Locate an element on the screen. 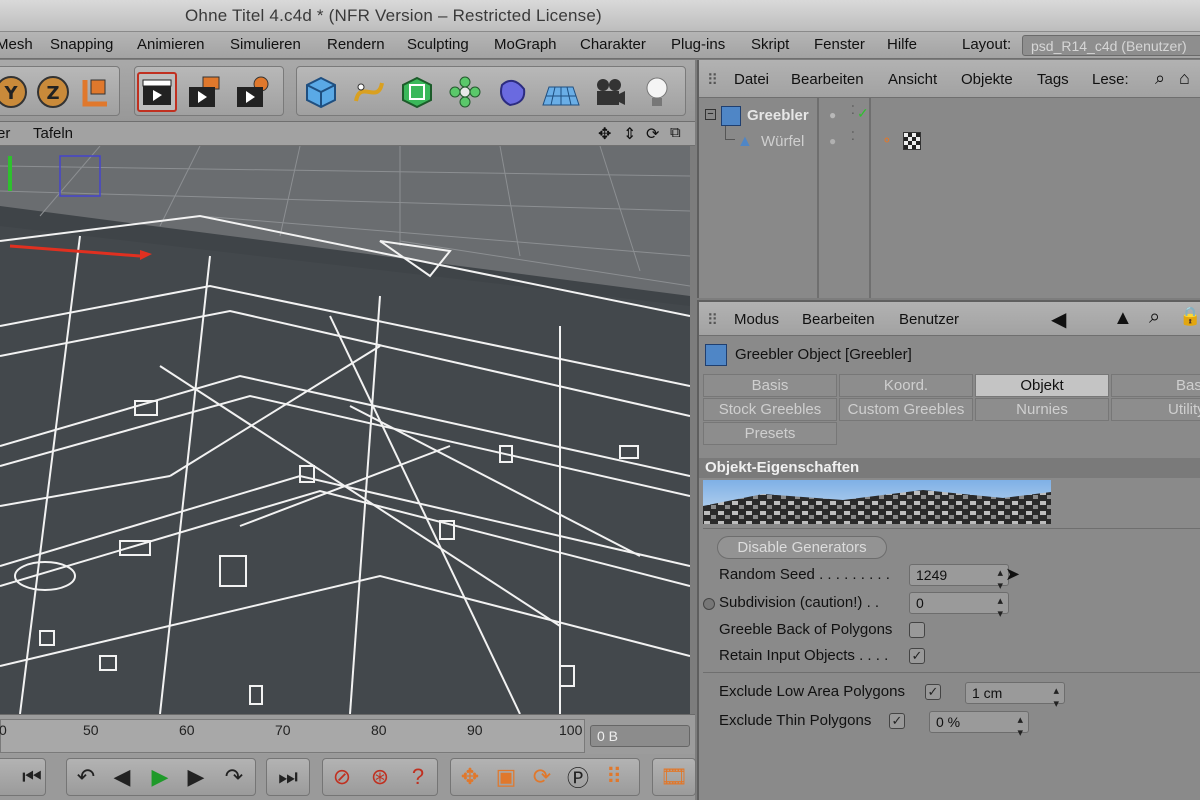 Image resolution: width=1200 pixels, height=800 pixels. play-icon: ▶ is located at coordinates (160, 777).